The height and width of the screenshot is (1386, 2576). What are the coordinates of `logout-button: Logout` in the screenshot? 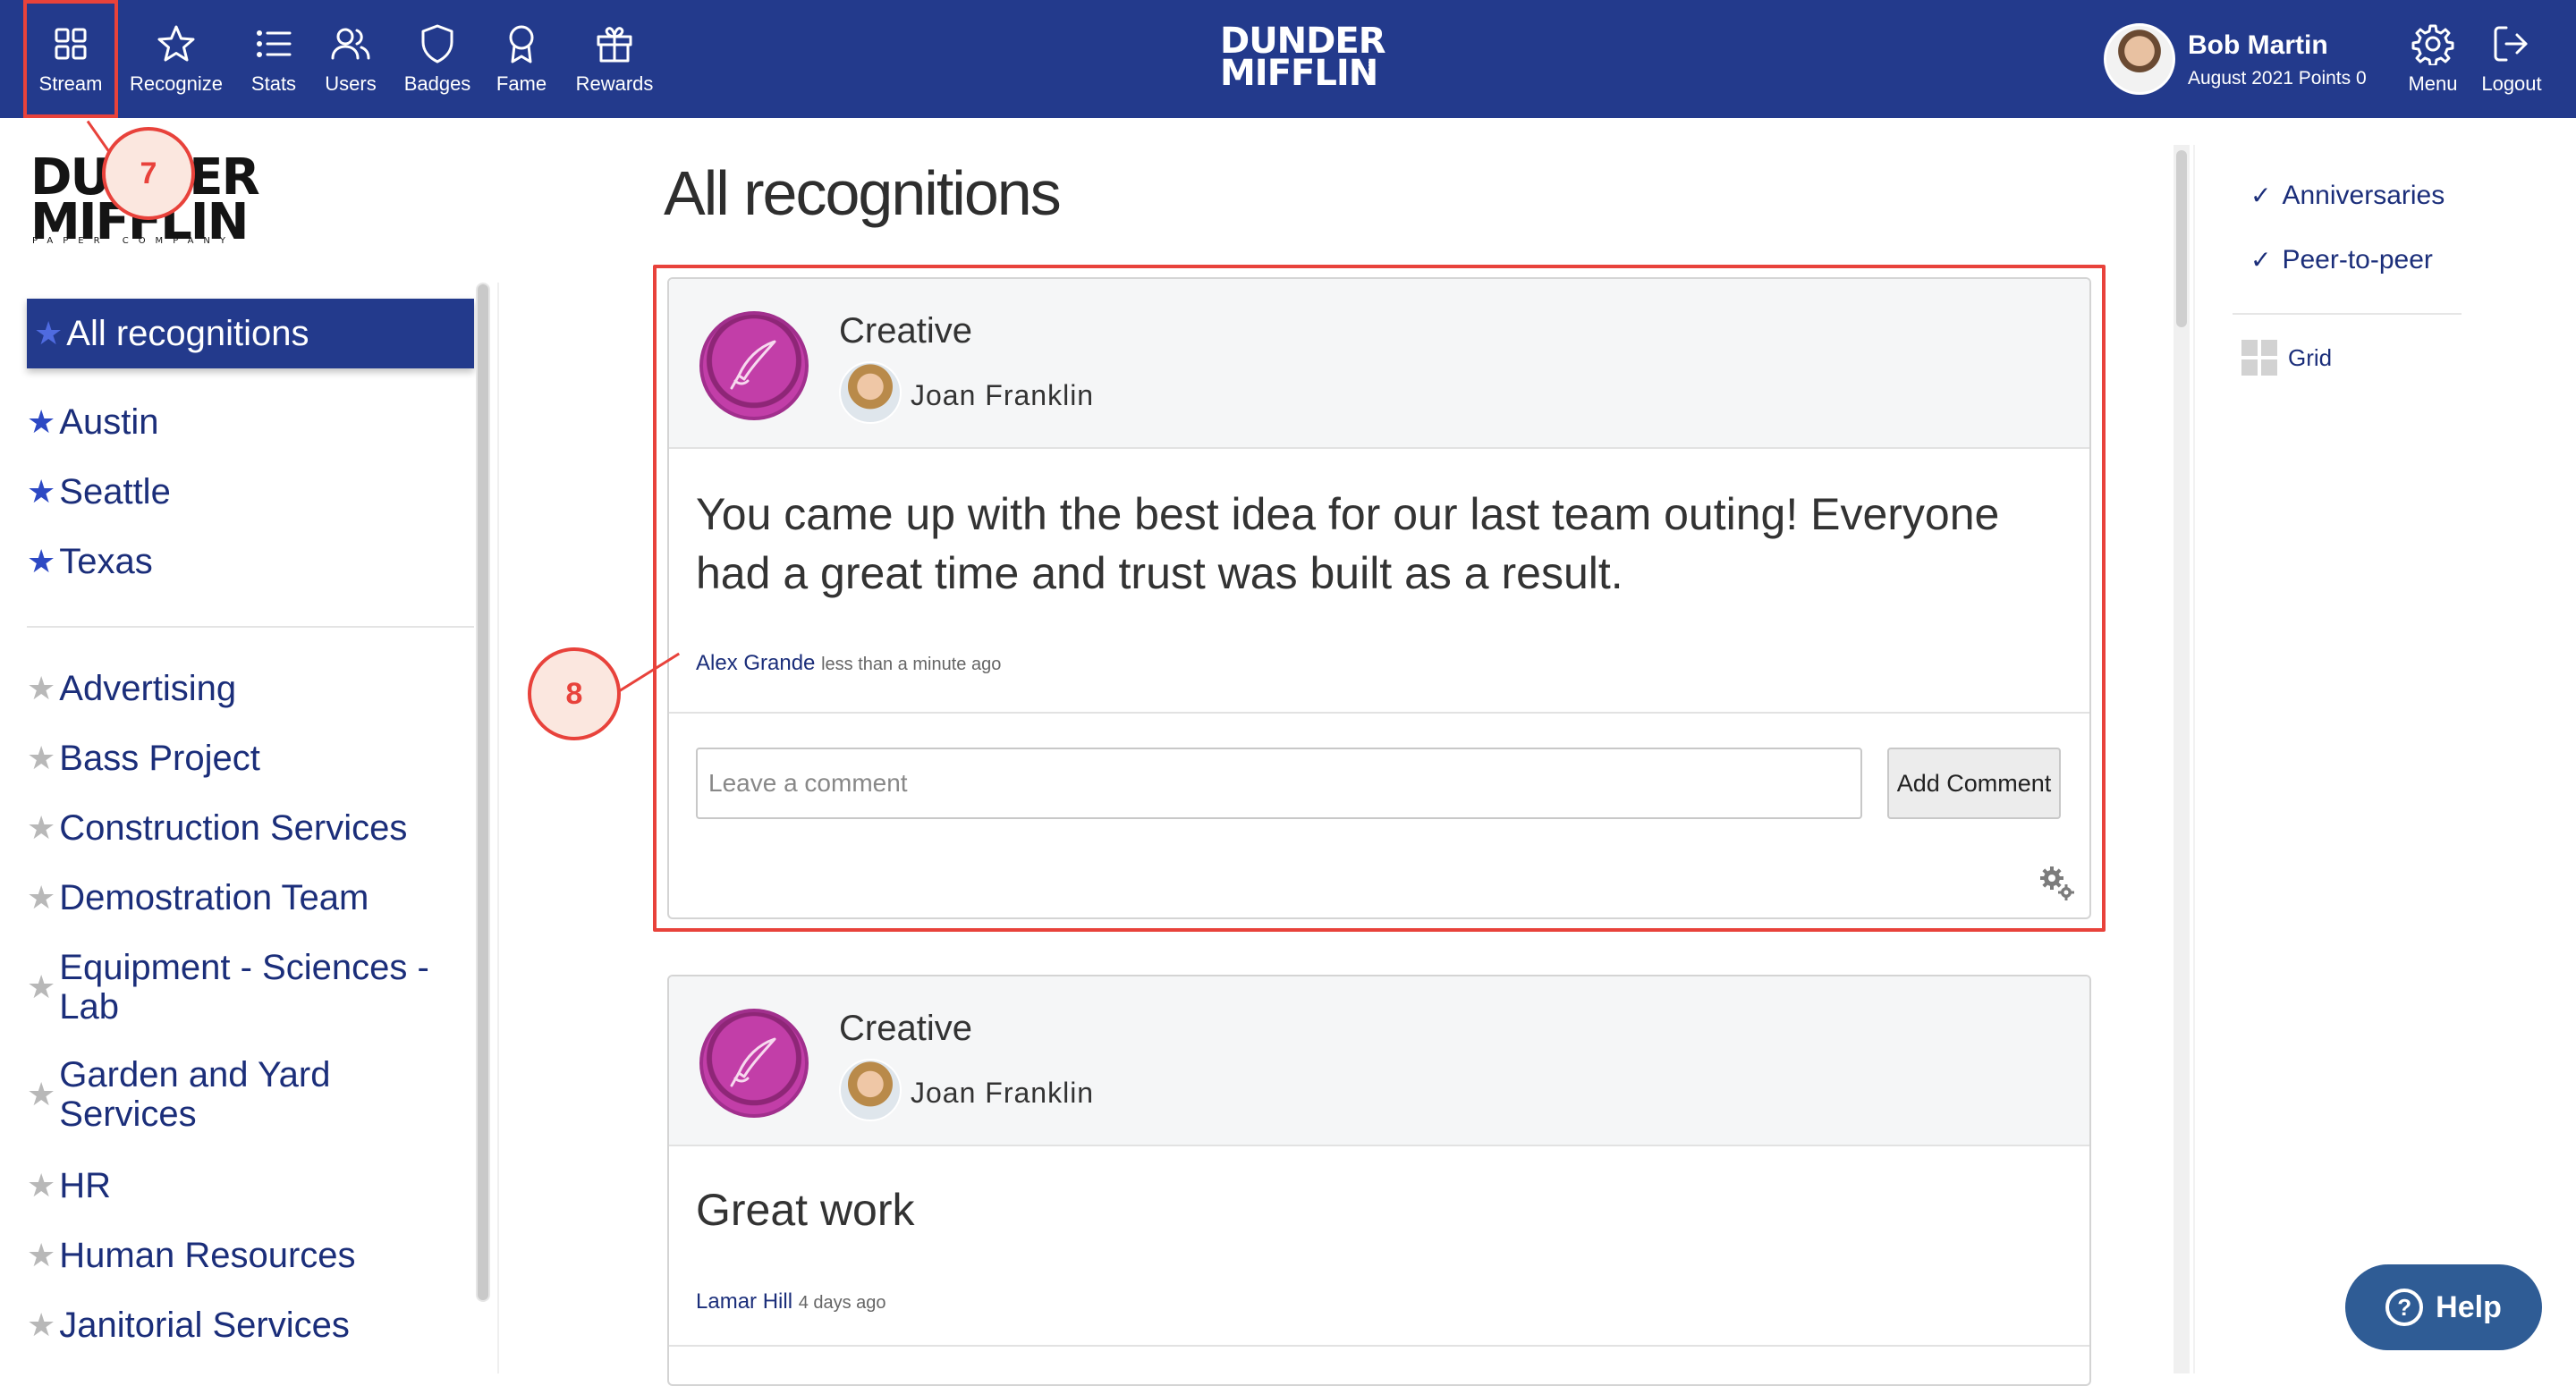 It's located at (2511, 59).